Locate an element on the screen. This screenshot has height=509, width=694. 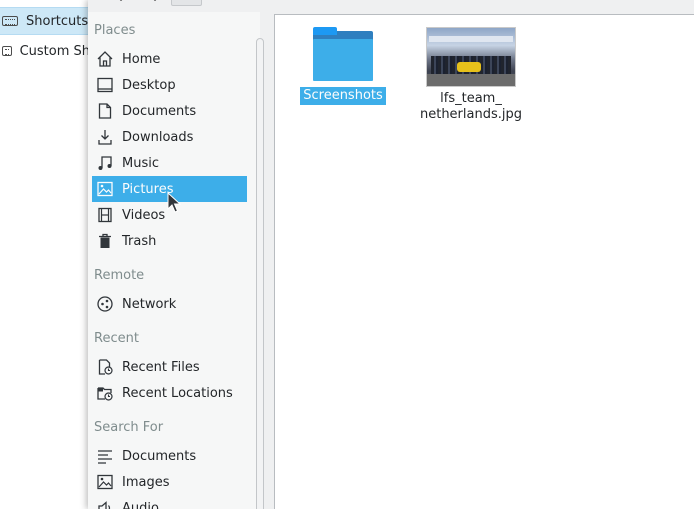
film-icon is located at coordinates (105, 215).